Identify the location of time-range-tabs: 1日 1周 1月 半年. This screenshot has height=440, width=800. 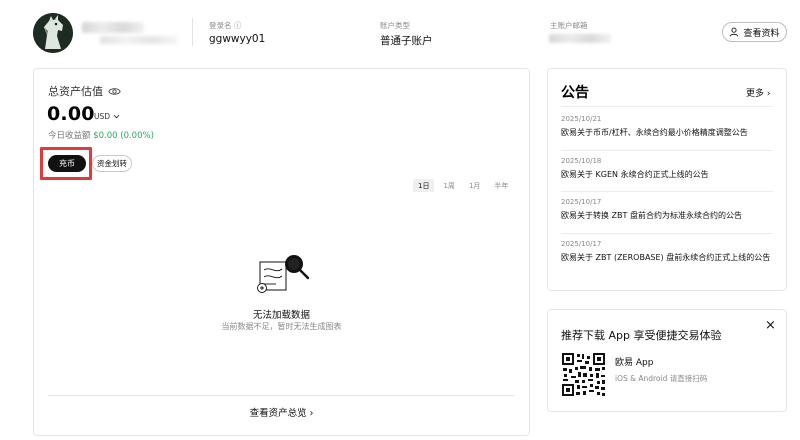
(463, 185).